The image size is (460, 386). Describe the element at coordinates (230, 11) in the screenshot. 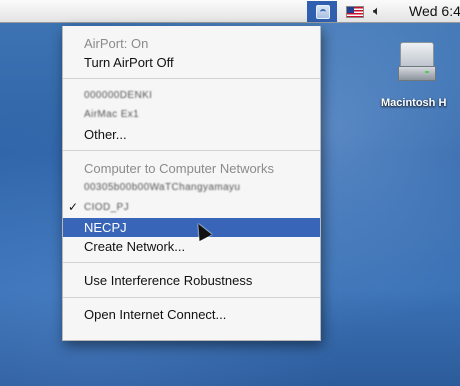

I see `menu-bar: 🔈︎ Wed 6:4` at that location.